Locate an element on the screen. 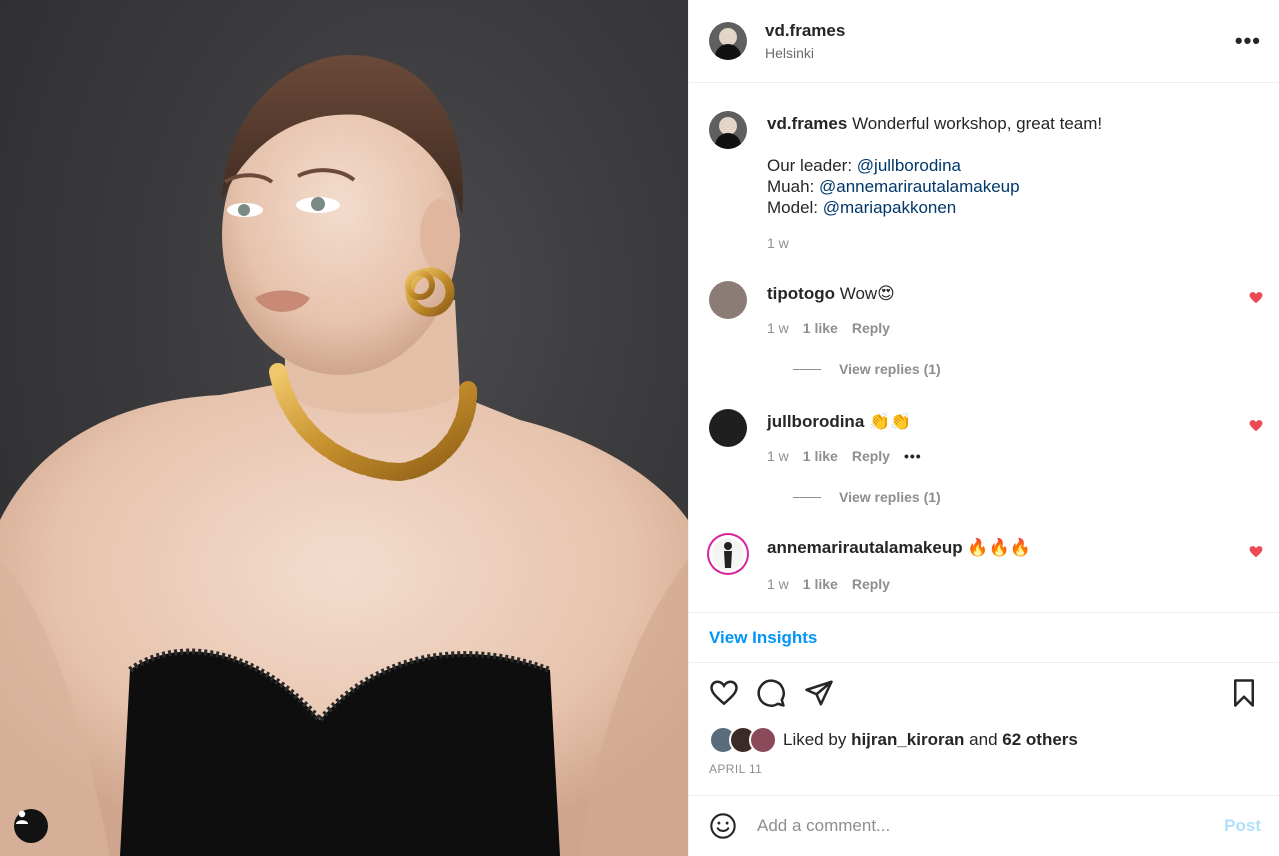 The image size is (1279, 856). comment-text: 🔥🔥🔥 is located at coordinates (999, 547).